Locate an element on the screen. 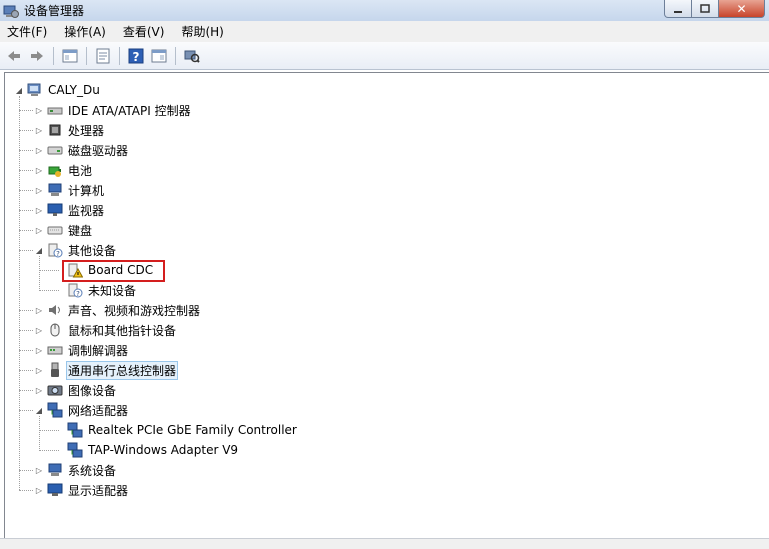 The height and width of the screenshot is (549, 769). tree-category-item: ▷ IDE ATA/ATAPI 控制器 is located at coordinates (113, 110).